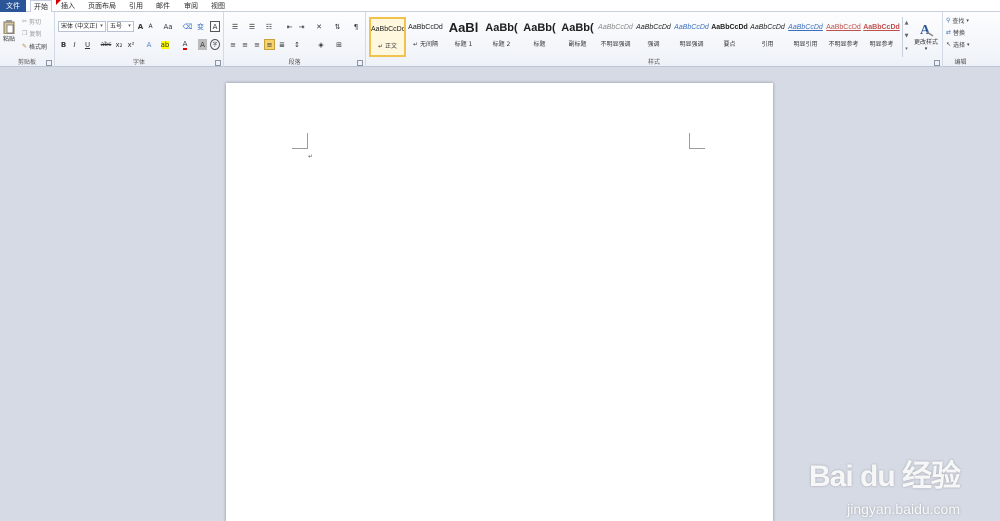 The width and height of the screenshot is (1000, 521). I want to click on italic-button: I, so click(74, 44).